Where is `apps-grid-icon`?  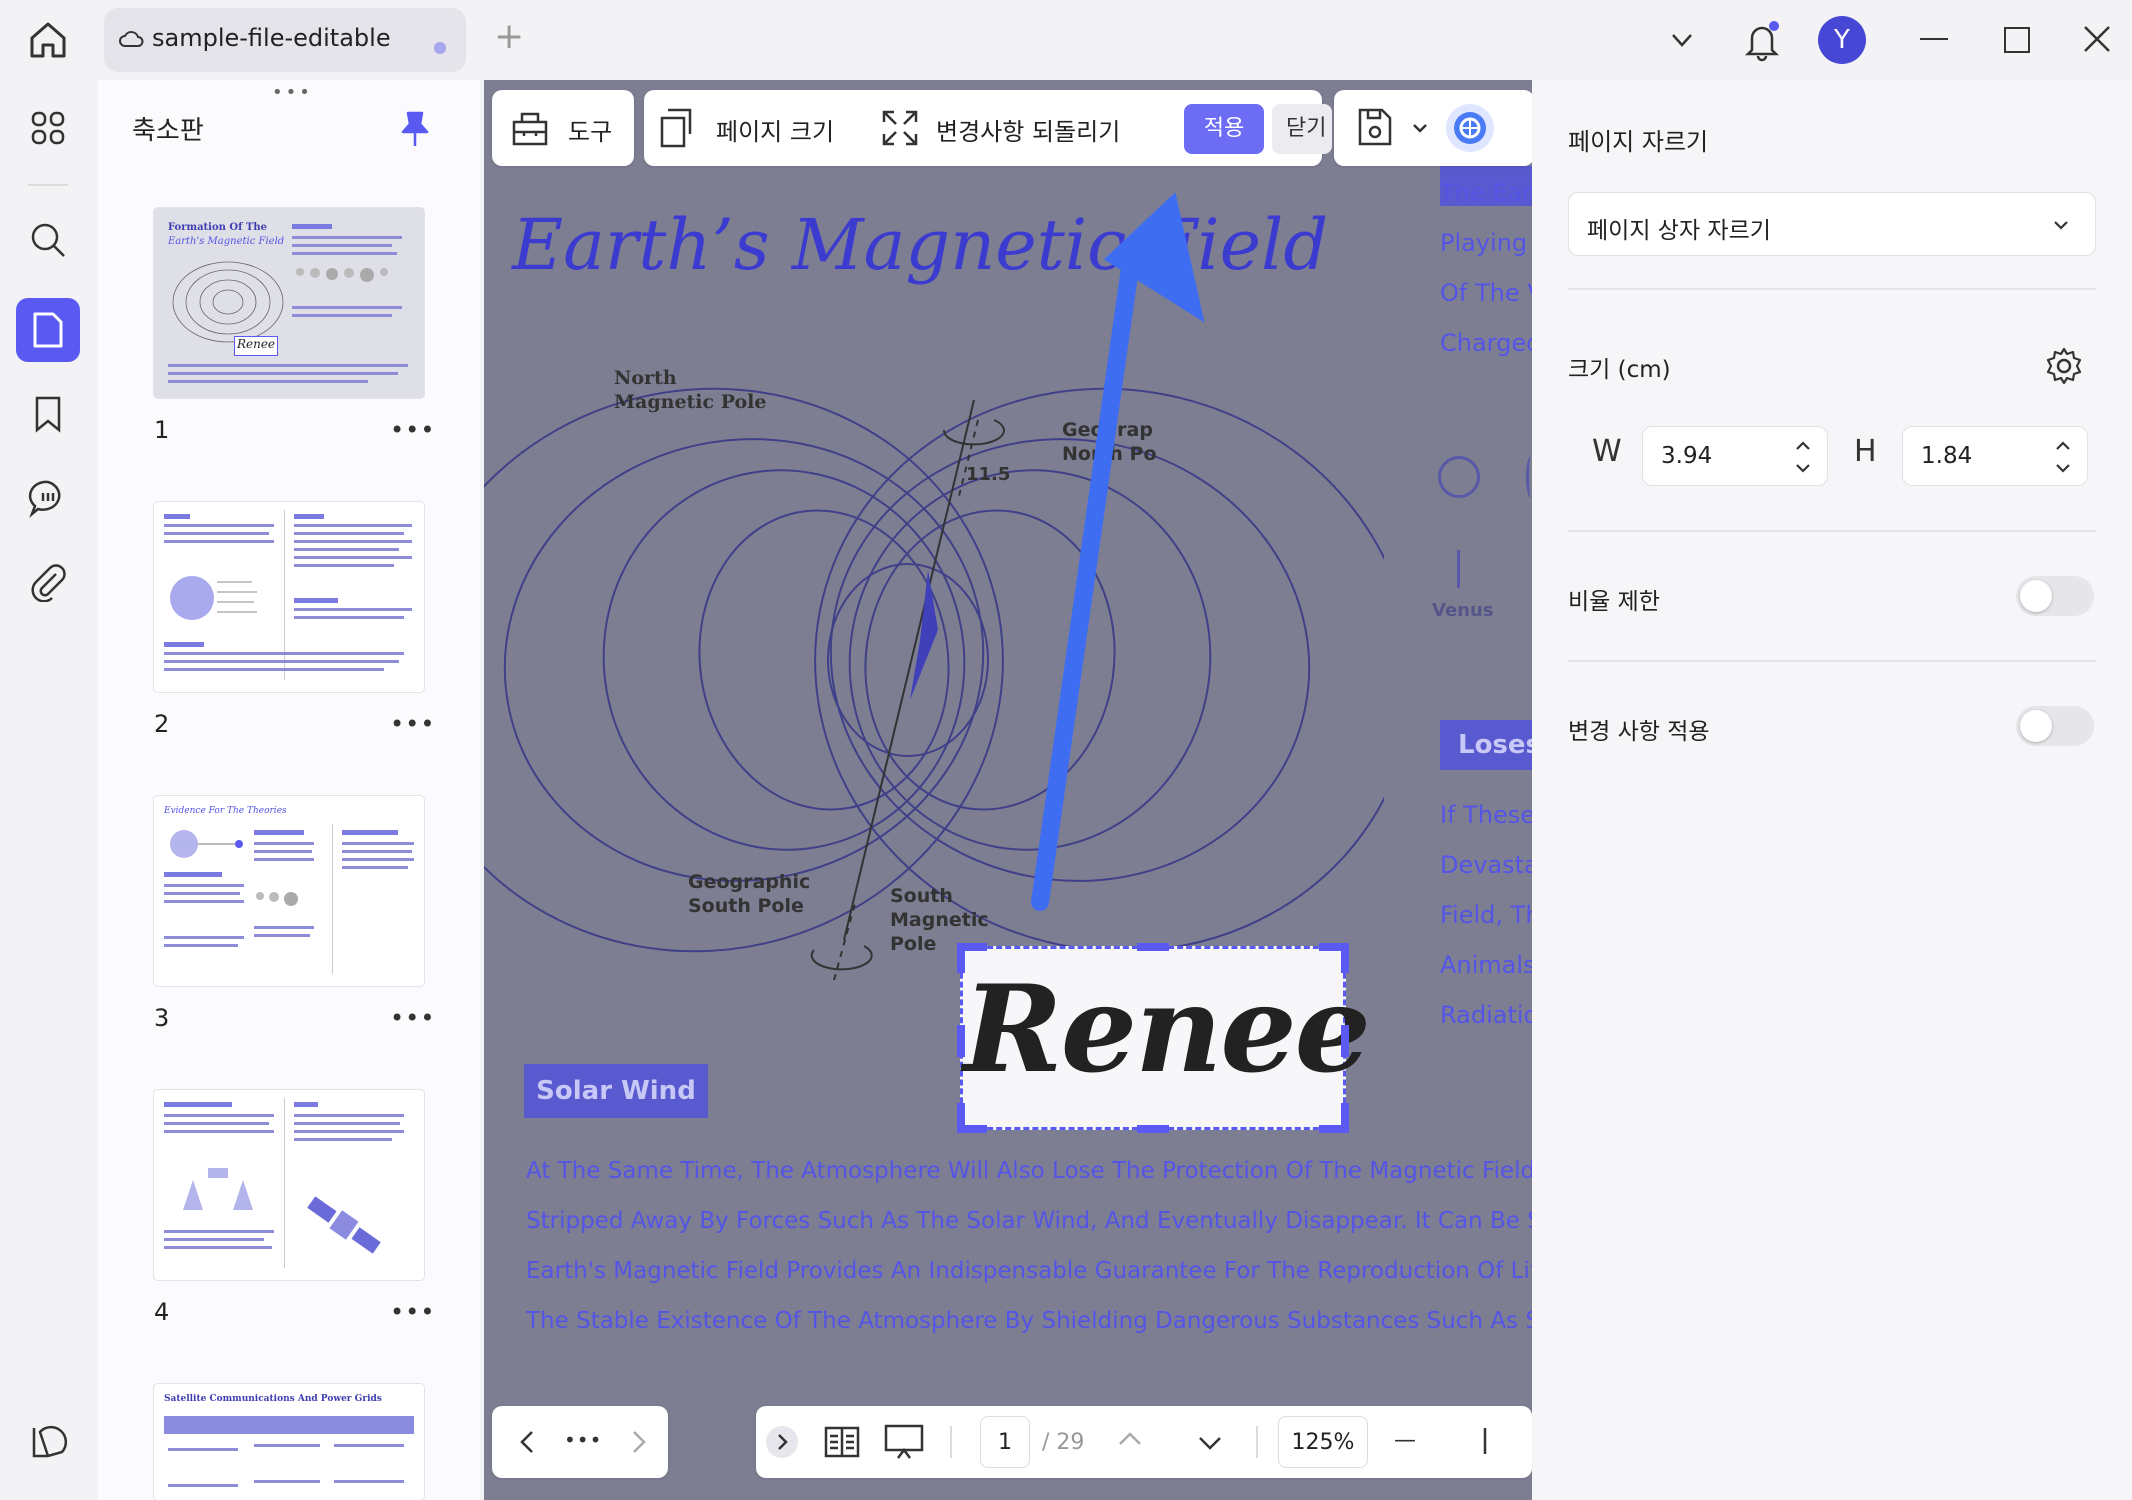
apps-grid-icon is located at coordinates (48, 128).